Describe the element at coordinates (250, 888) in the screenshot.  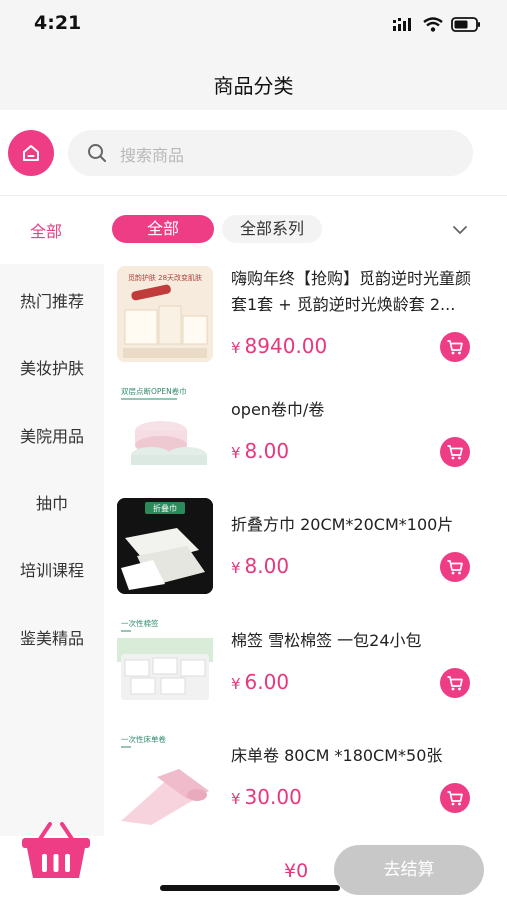
I see `home-indicator` at that location.